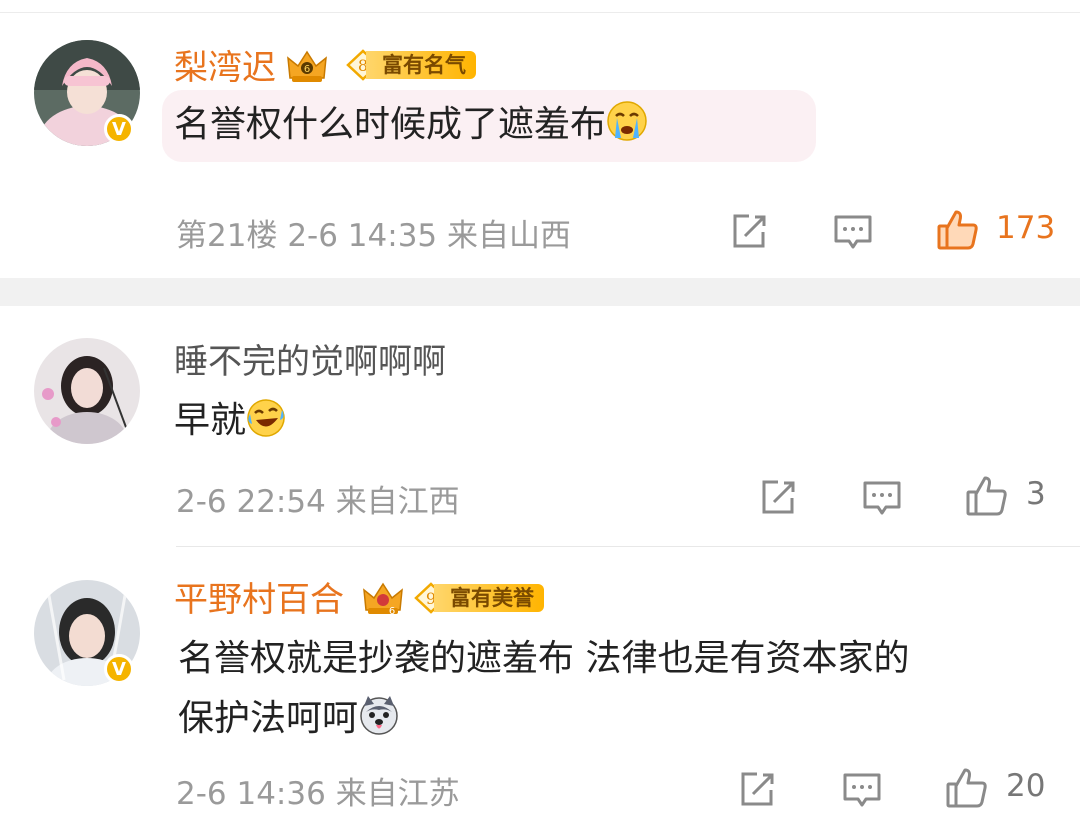 The image size is (1080, 813). I want to click on honor-badge: 富有美誉, so click(489, 598).